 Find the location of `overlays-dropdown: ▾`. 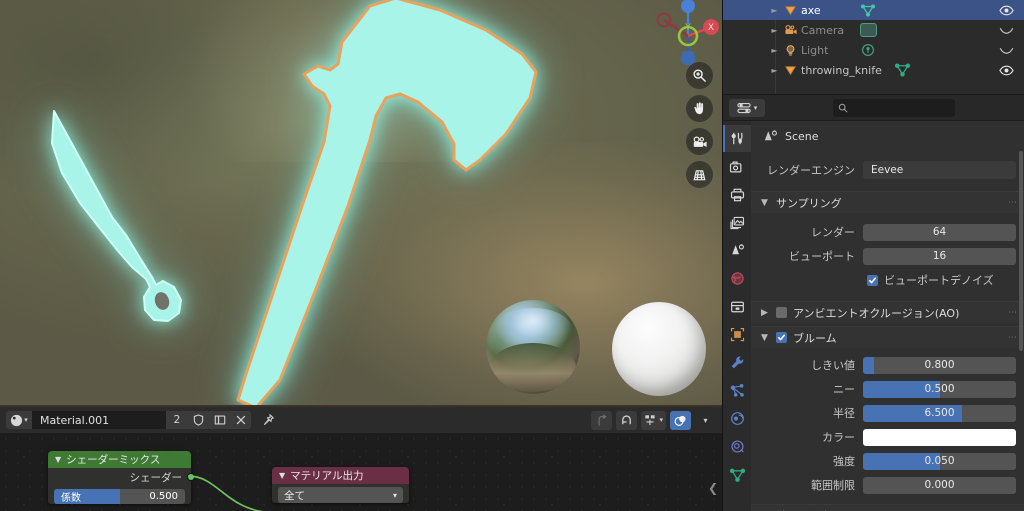

overlays-dropdown: ▾ is located at coordinates (705, 420).